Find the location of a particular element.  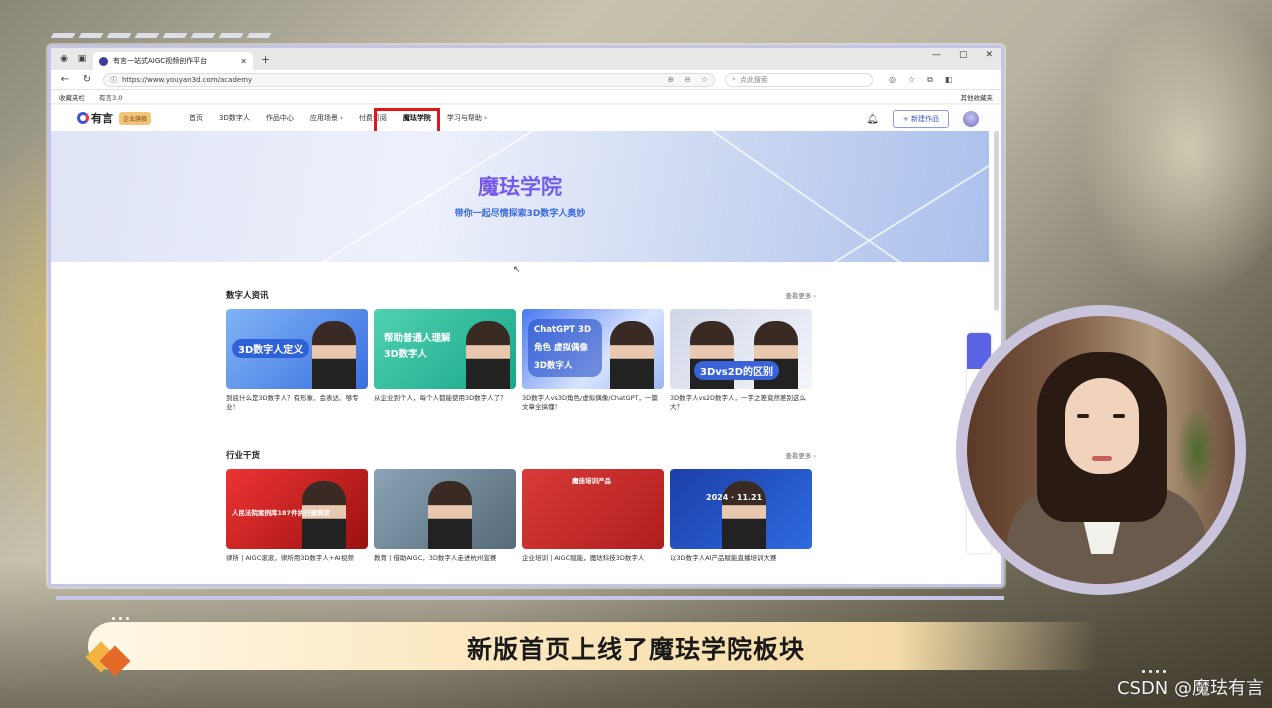

video-caption: 新版首页上线了魔珐学院板块 is located at coordinates (635, 649).